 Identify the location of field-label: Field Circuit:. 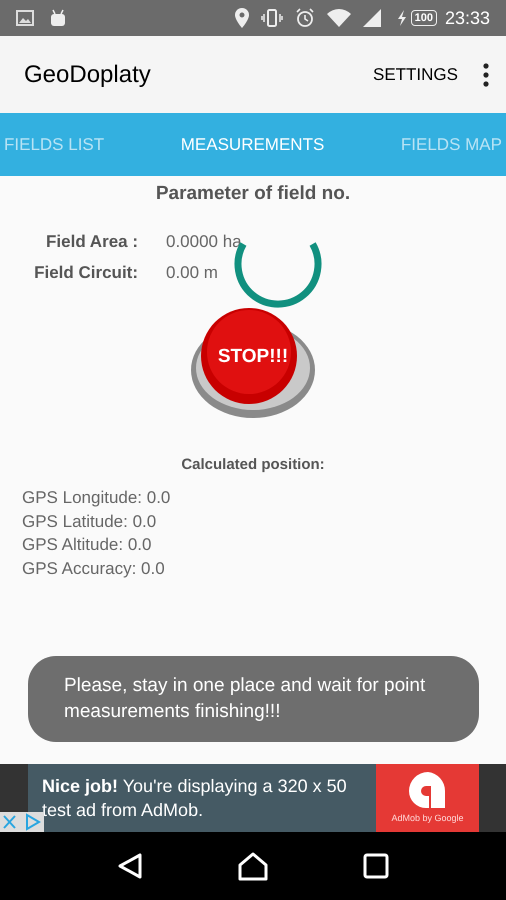
(85, 273).